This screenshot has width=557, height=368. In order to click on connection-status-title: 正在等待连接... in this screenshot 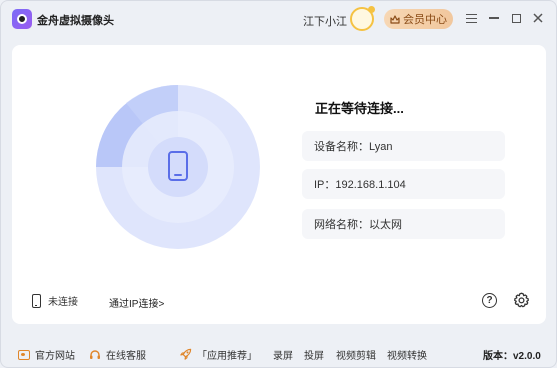, I will do `click(359, 108)`.